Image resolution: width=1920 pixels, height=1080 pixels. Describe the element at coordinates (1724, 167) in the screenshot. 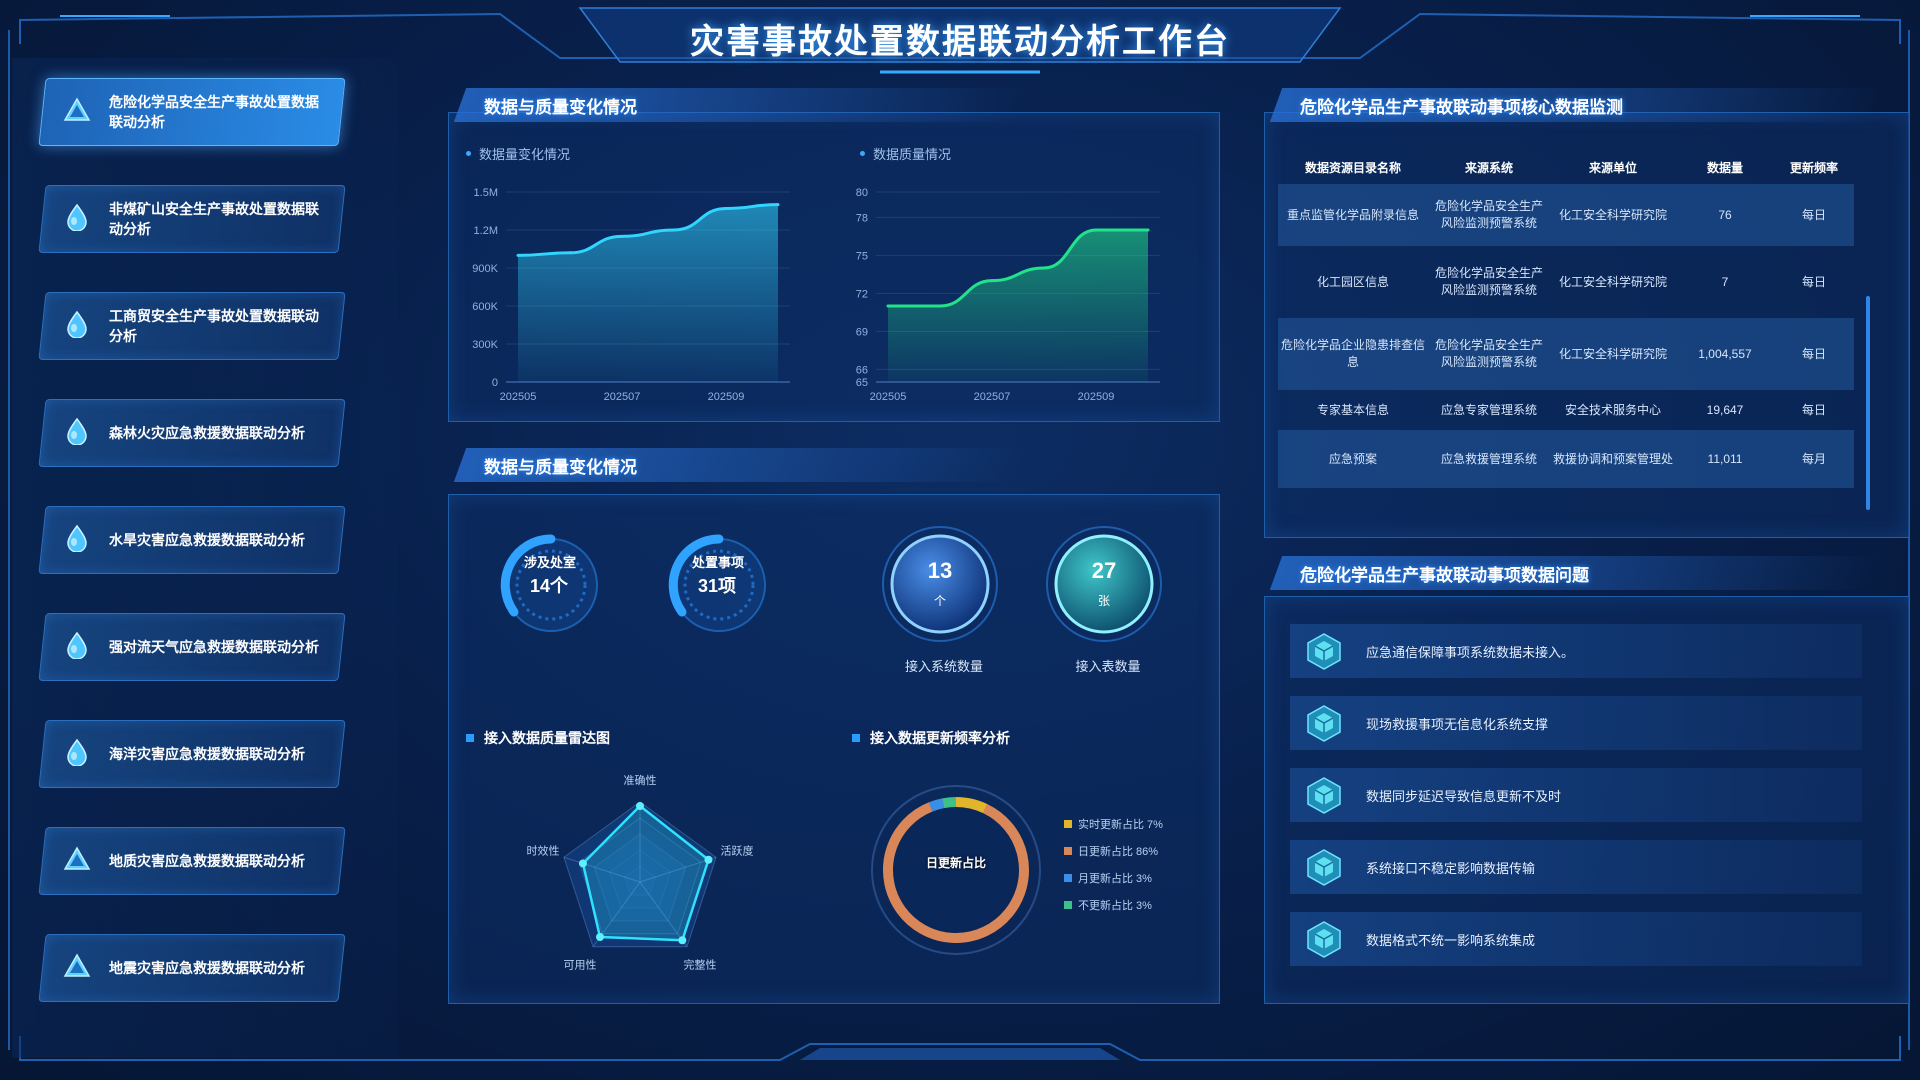

I see `column-header: 数据量` at that location.